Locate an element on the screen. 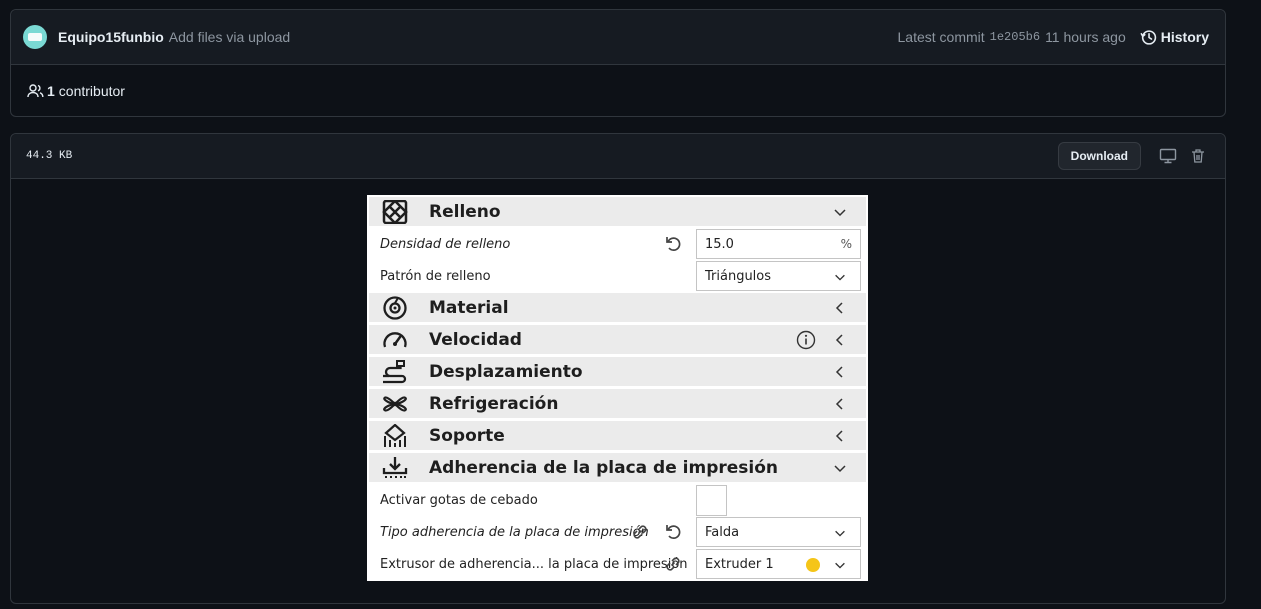 Image resolution: width=1261 pixels, height=609 pixels. history-button: History is located at coordinates (1174, 37).